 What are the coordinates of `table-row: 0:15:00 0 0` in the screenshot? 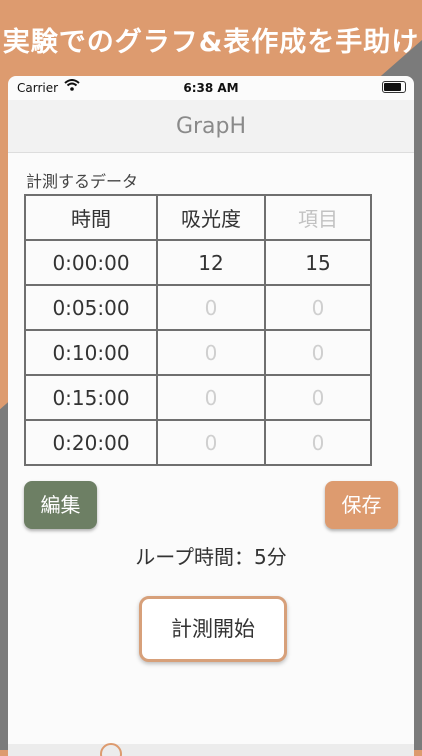 It's located at (198, 397).